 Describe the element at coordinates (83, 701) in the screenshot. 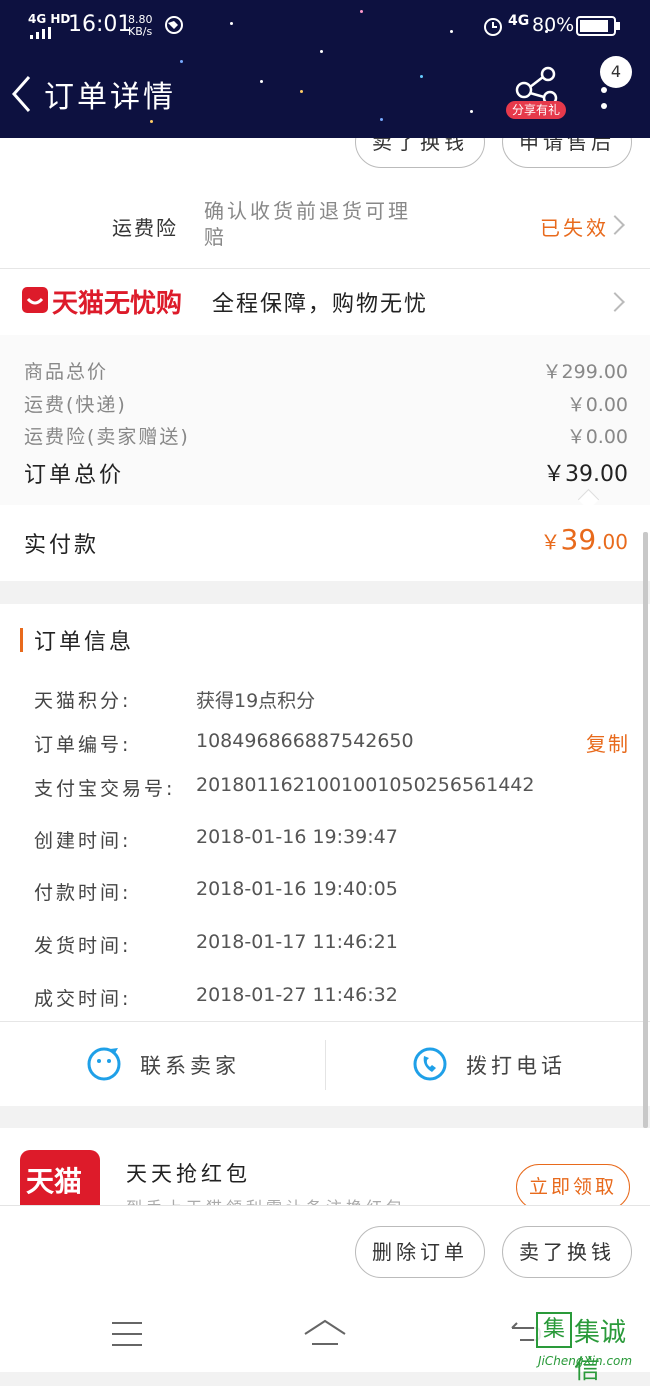

I see `order-info-label: 天猫积分:` at that location.